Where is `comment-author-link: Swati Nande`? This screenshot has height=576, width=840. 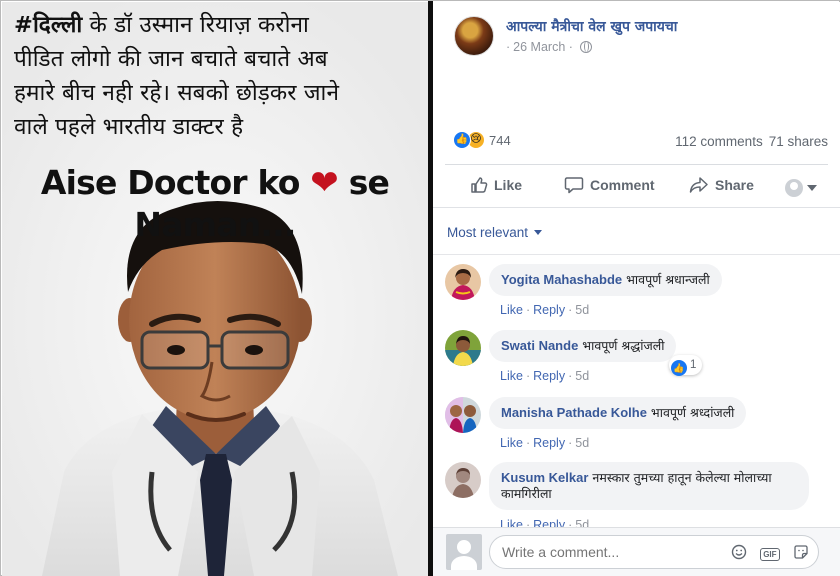 comment-author-link: Swati Nande is located at coordinates (539, 345).